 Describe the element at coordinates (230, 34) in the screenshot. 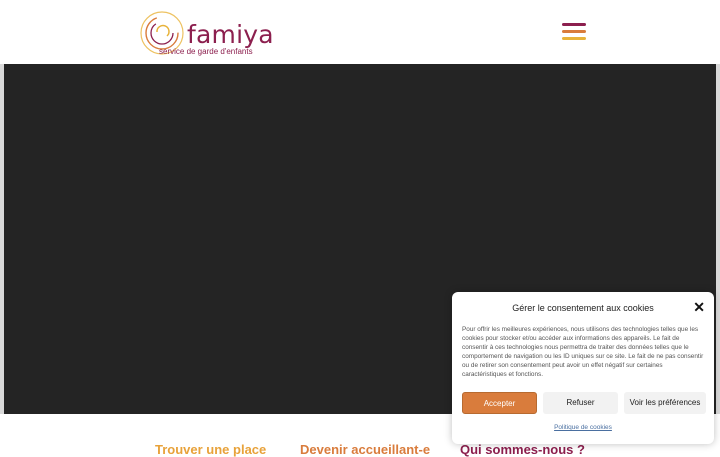

I see `logo-name: famiya` at that location.